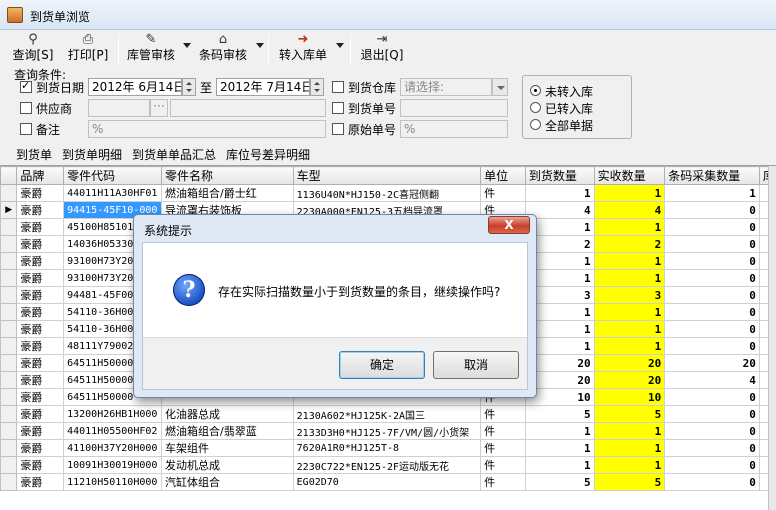  Describe the element at coordinates (503, 175) in the screenshot. I see `column-header: 单位` at that location.